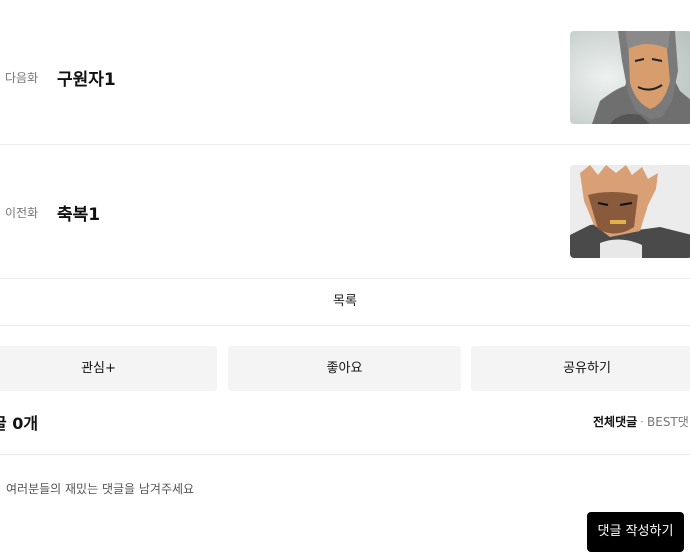 The height and width of the screenshot is (552, 690). What do you see at coordinates (79, 215) in the screenshot?
I see `previous-episode-title: 축복1` at bounding box center [79, 215].